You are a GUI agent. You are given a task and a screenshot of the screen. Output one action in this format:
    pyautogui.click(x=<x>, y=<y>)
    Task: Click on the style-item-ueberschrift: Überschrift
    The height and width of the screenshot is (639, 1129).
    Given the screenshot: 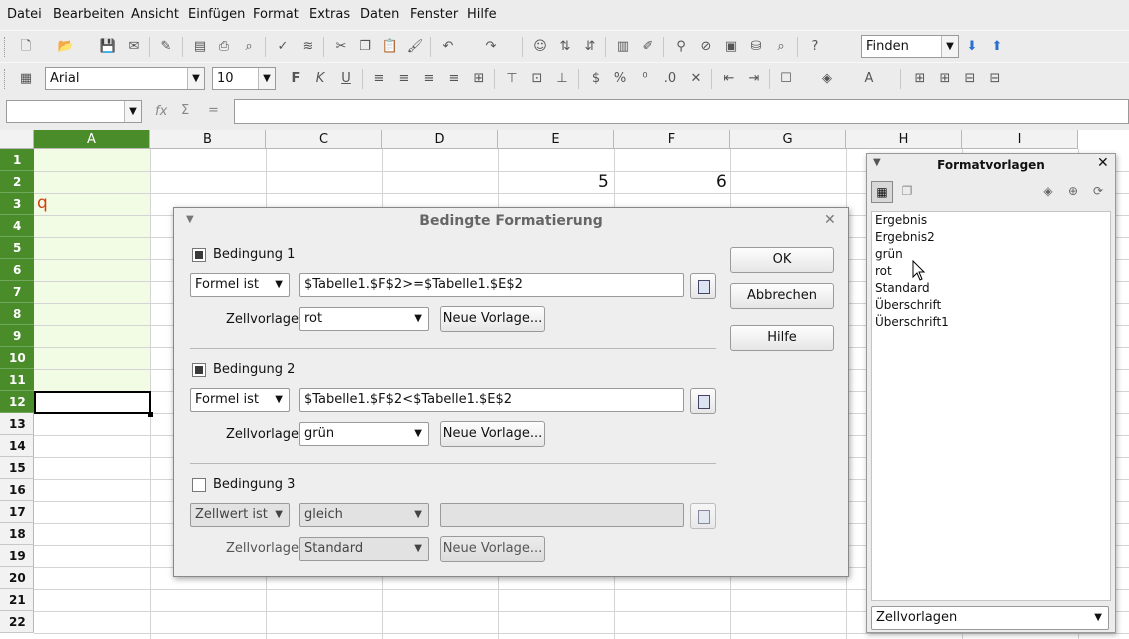 What is the action you would take?
    pyautogui.click(x=991, y=305)
    